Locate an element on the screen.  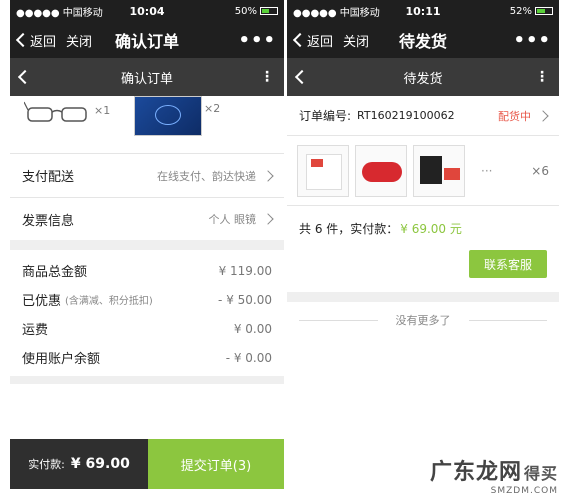
contact-service-button: 联系客服 is located at coordinates (508, 264).